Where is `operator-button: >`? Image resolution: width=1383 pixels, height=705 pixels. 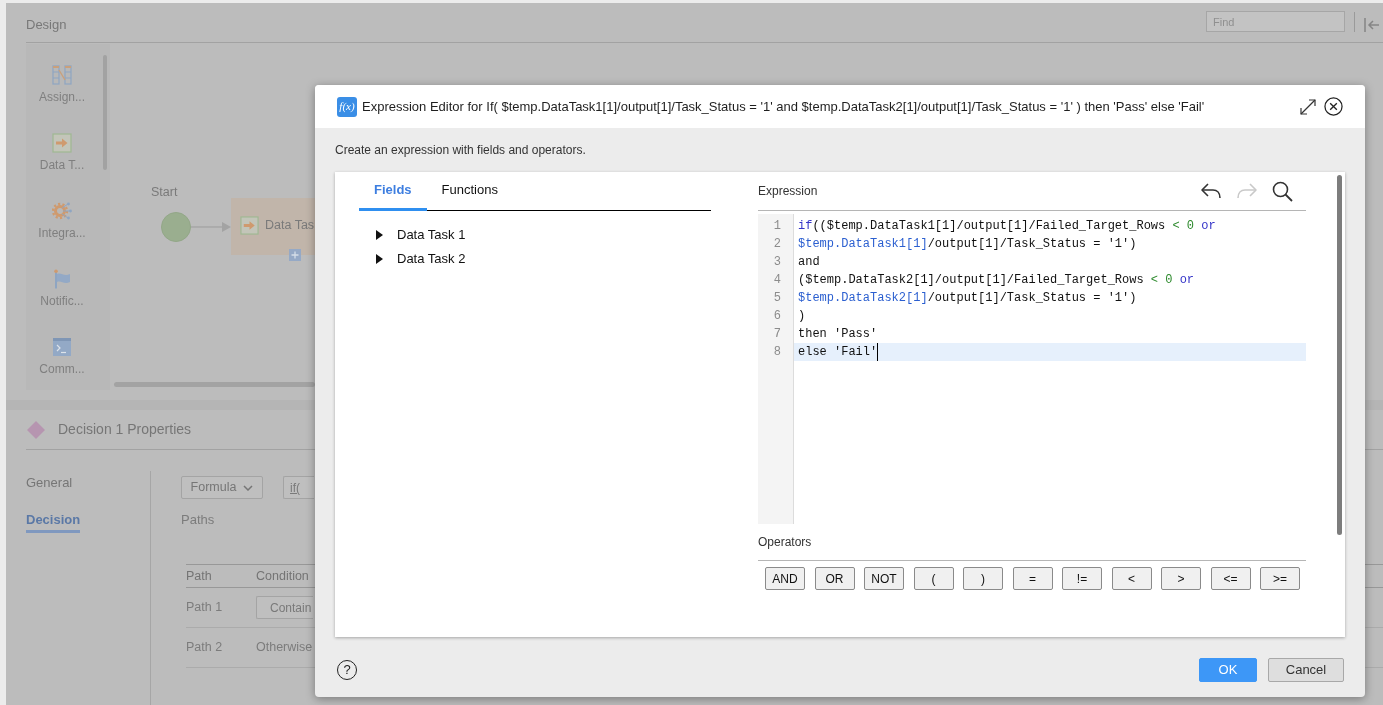
operator-button: > is located at coordinates (1181, 578).